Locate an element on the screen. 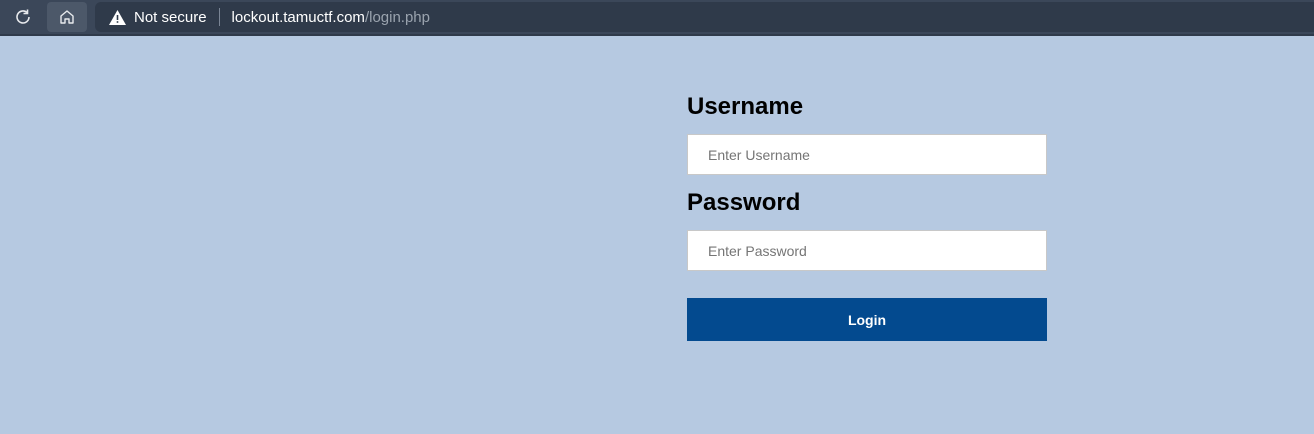 The height and width of the screenshot is (434, 1314). password-label: Password is located at coordinates (744, 202).